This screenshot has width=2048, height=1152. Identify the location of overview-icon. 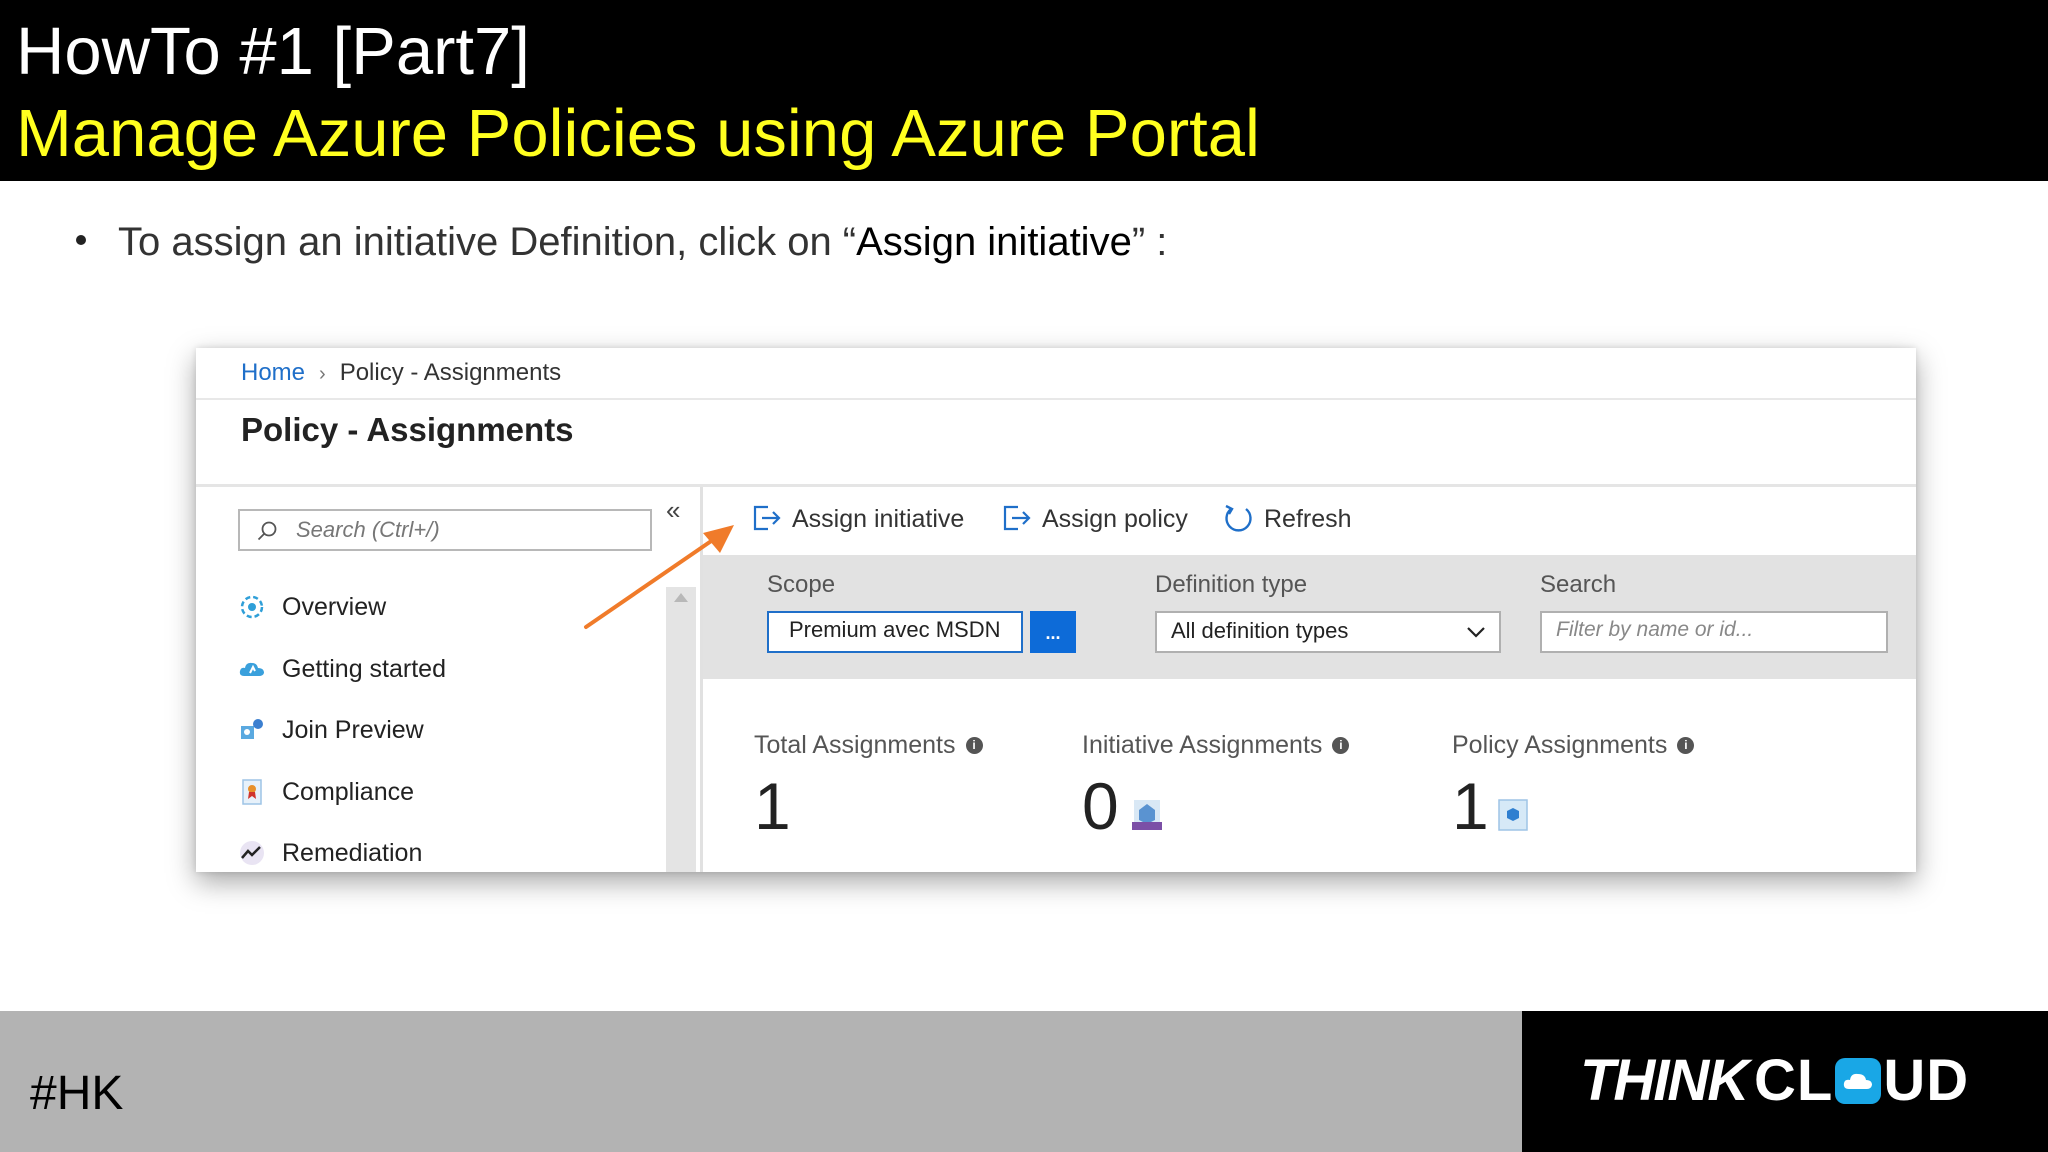
(252, 607).